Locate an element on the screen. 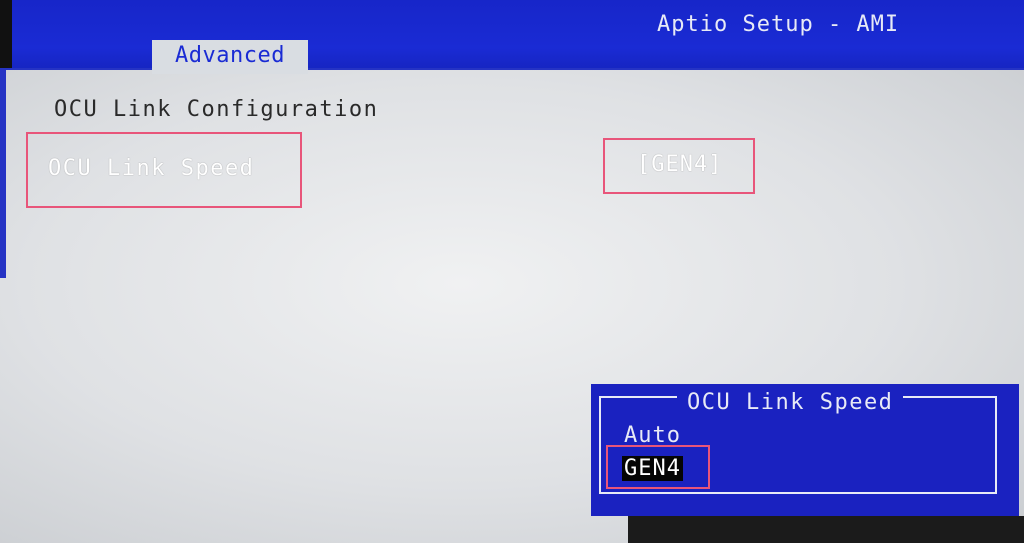  highlight-box-value is located at coordinates (679, 166).